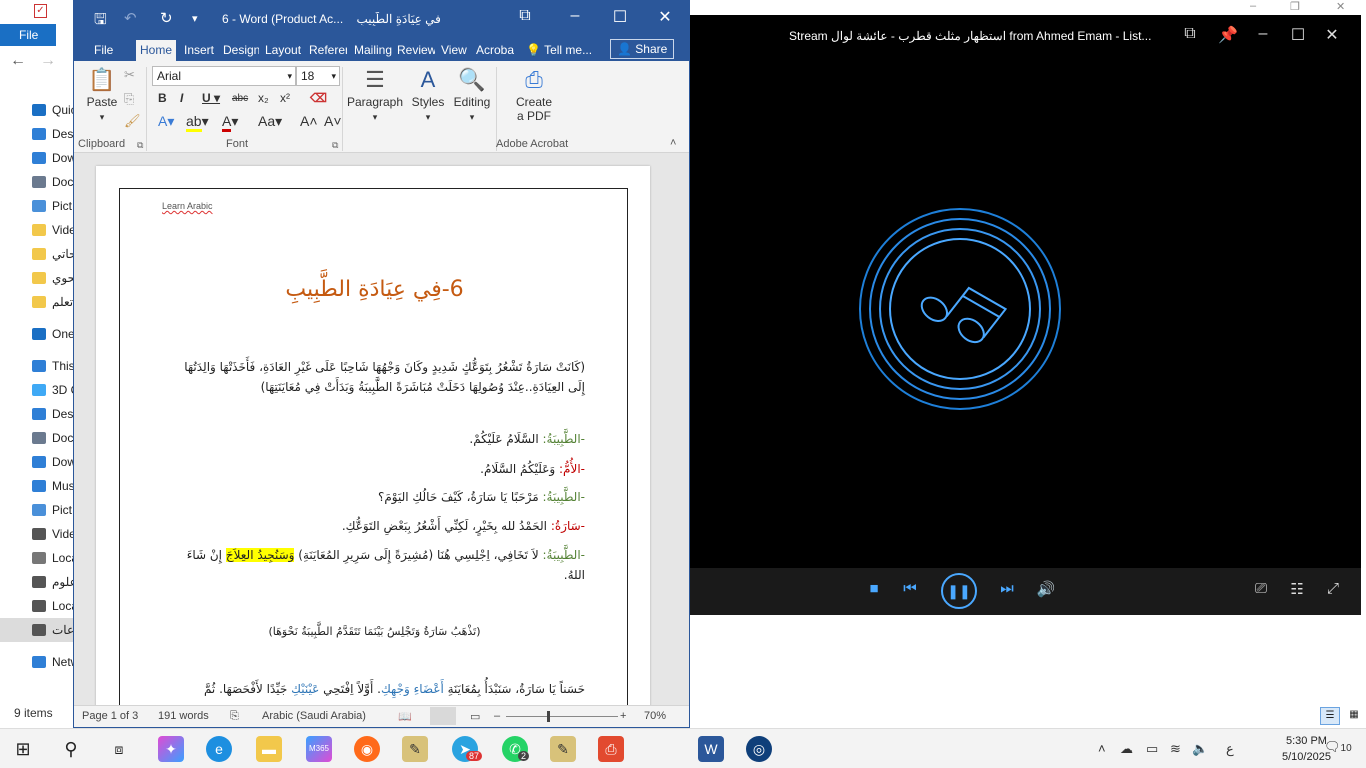  I want to click on zoom-slider-thumb, so click(548, 716).